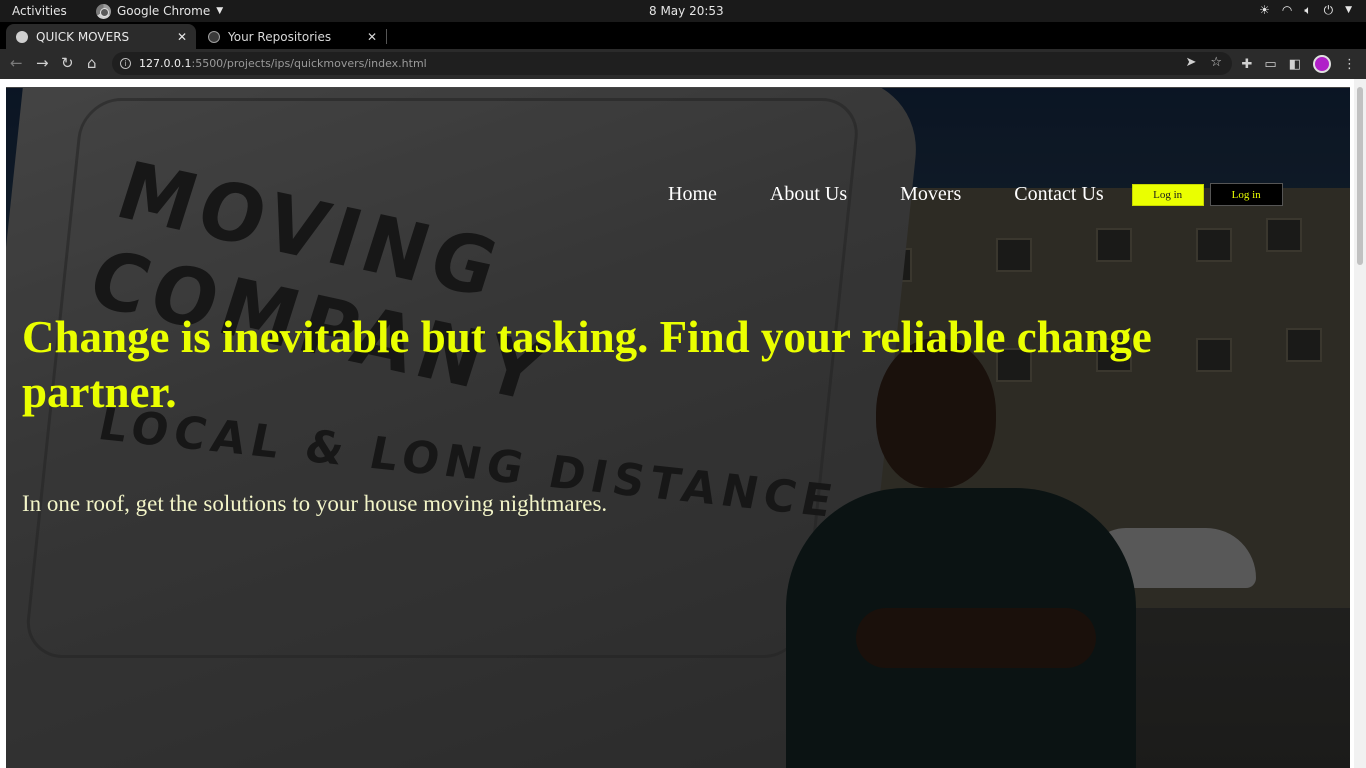  Describe the element at coordinates (1287, 10) in the screenshot. I see `wifi-icon: ◠` at that location.